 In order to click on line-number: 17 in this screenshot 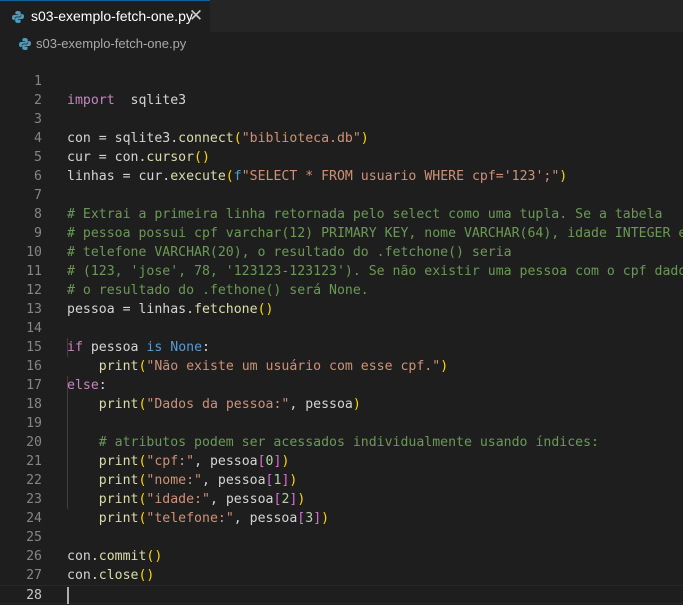, I will do `click(34, 385)`.